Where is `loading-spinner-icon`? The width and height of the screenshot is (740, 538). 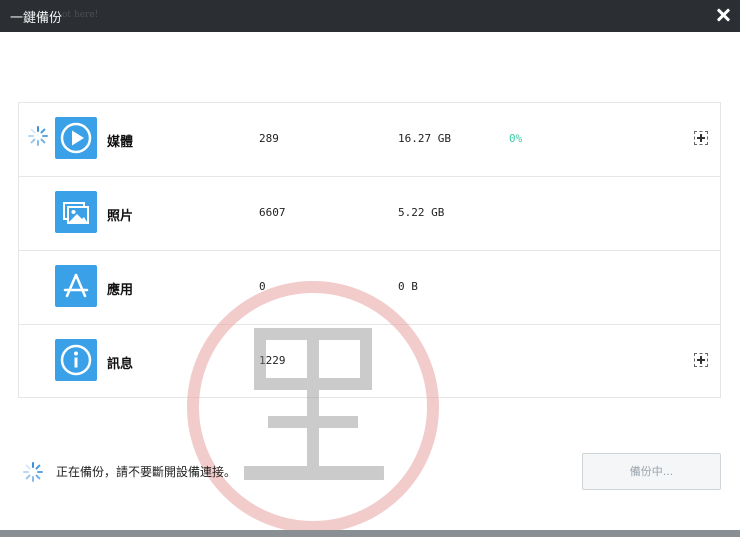 loading-spinner-icon is located at coordinates (38, 136).